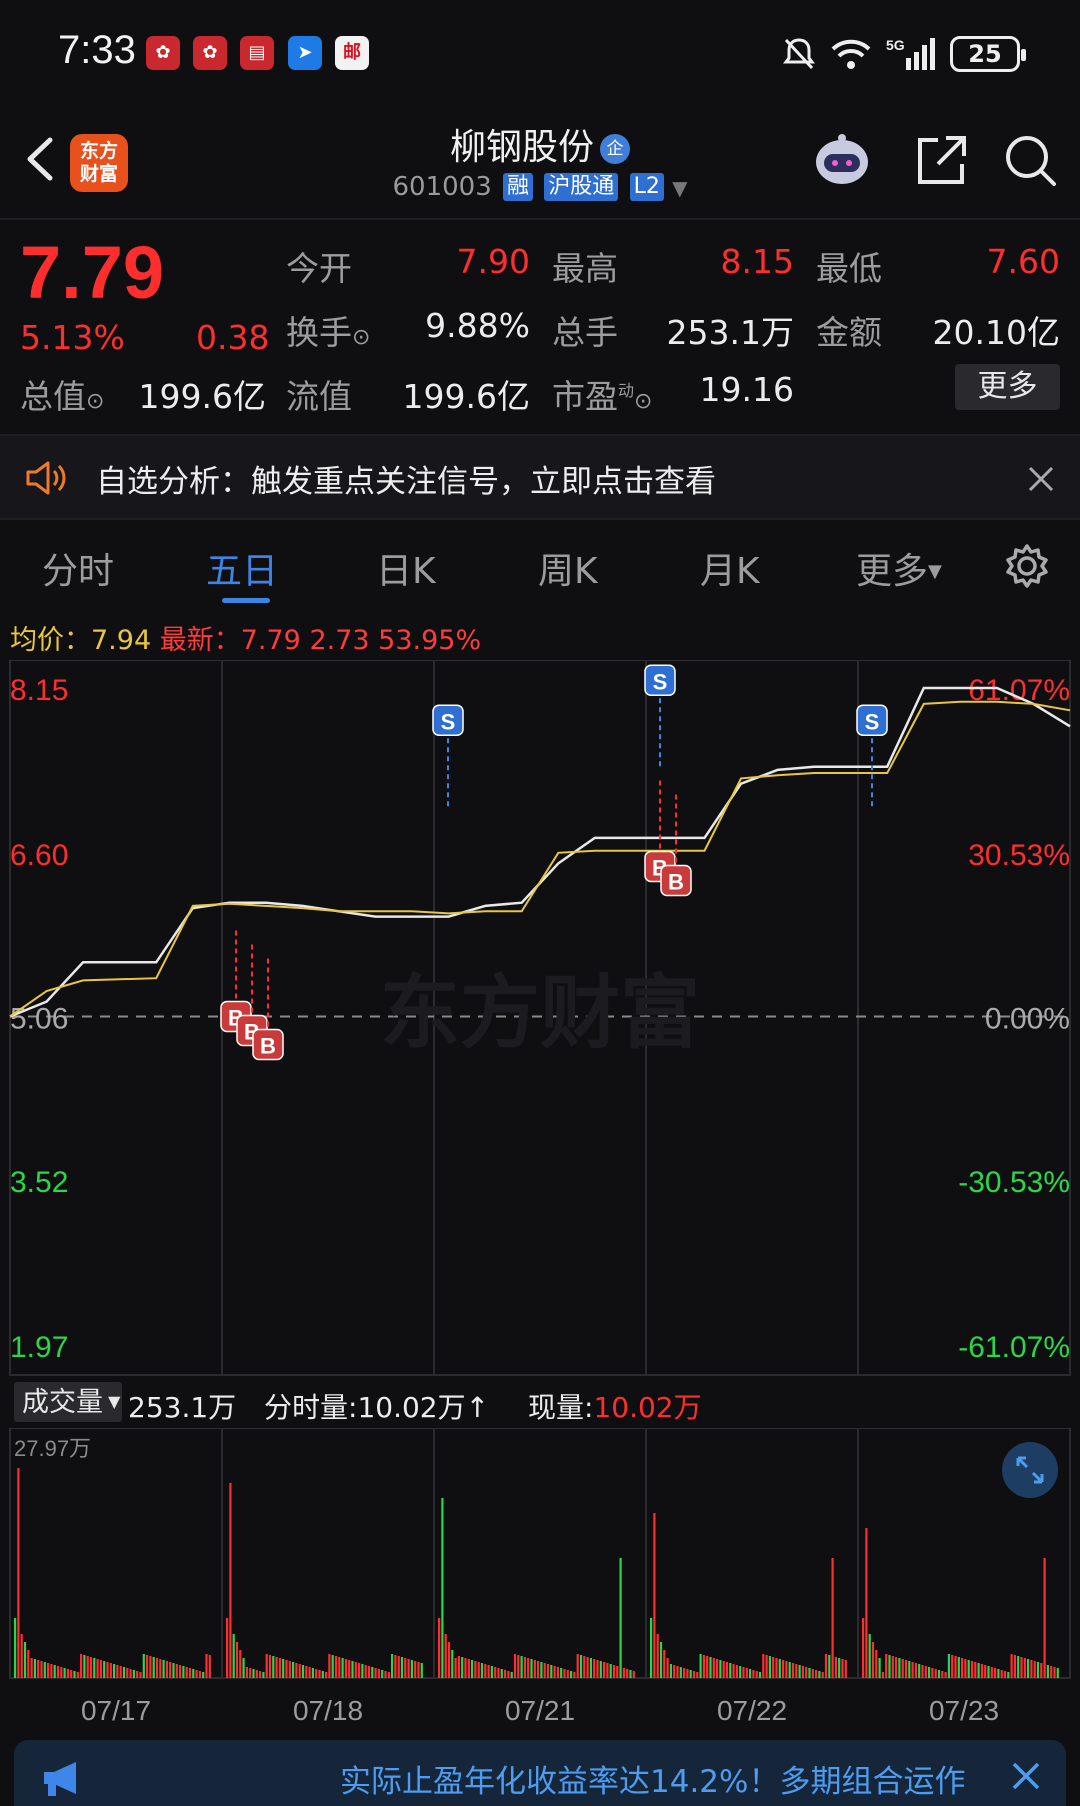 The image size is (1080, 1806). What do you see at coordinates (442, 187) in the screenshot?
I see `stock-code: 601003` at bounding box center [442, 187].